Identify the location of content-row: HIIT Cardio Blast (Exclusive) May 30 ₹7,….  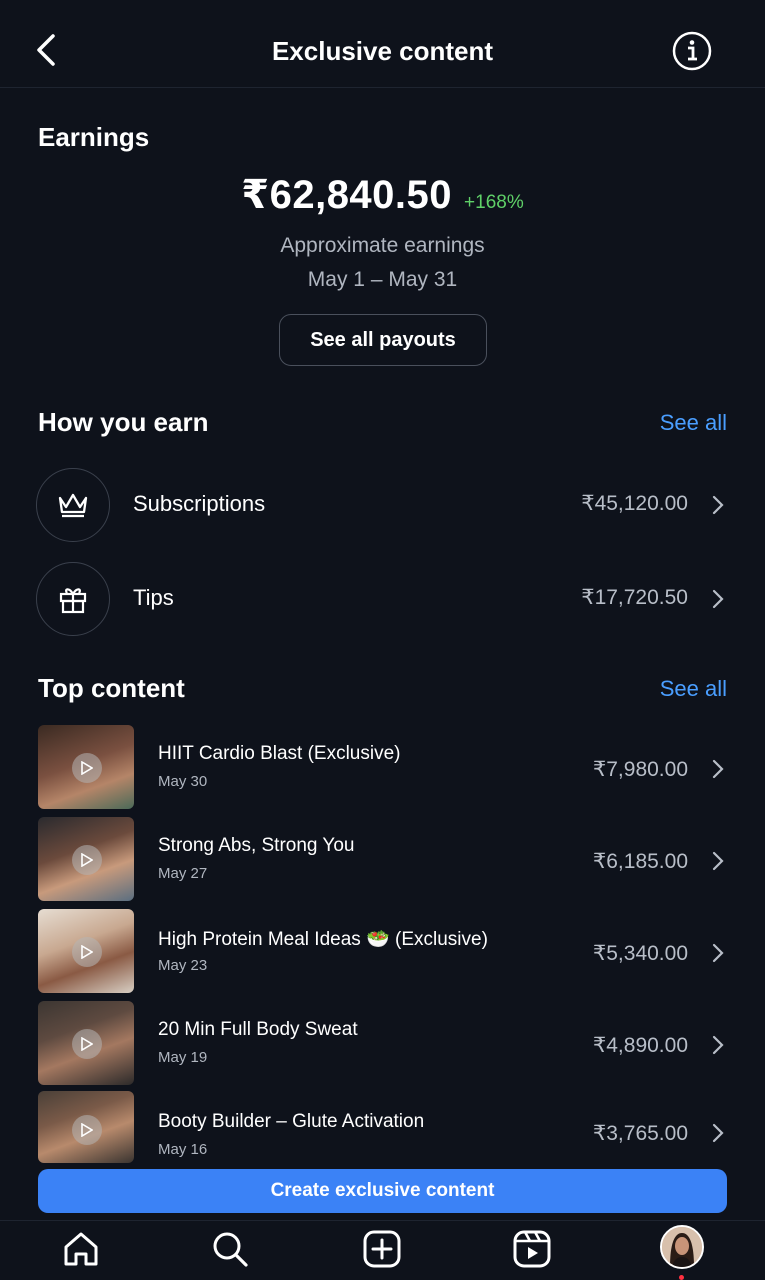
(382, 768).